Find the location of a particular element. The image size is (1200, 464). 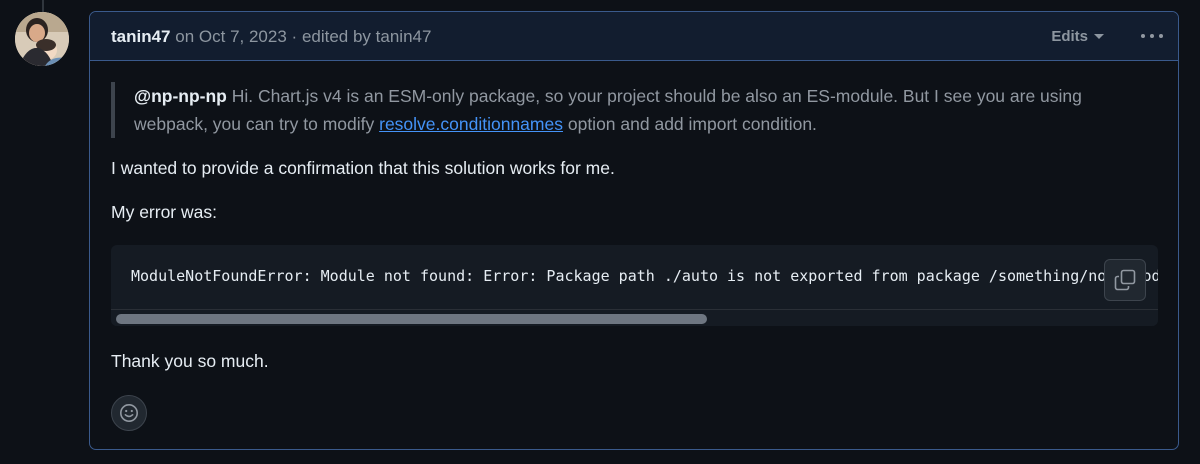

edits-dropdown: Edits is located at coordinates (1077, 37).